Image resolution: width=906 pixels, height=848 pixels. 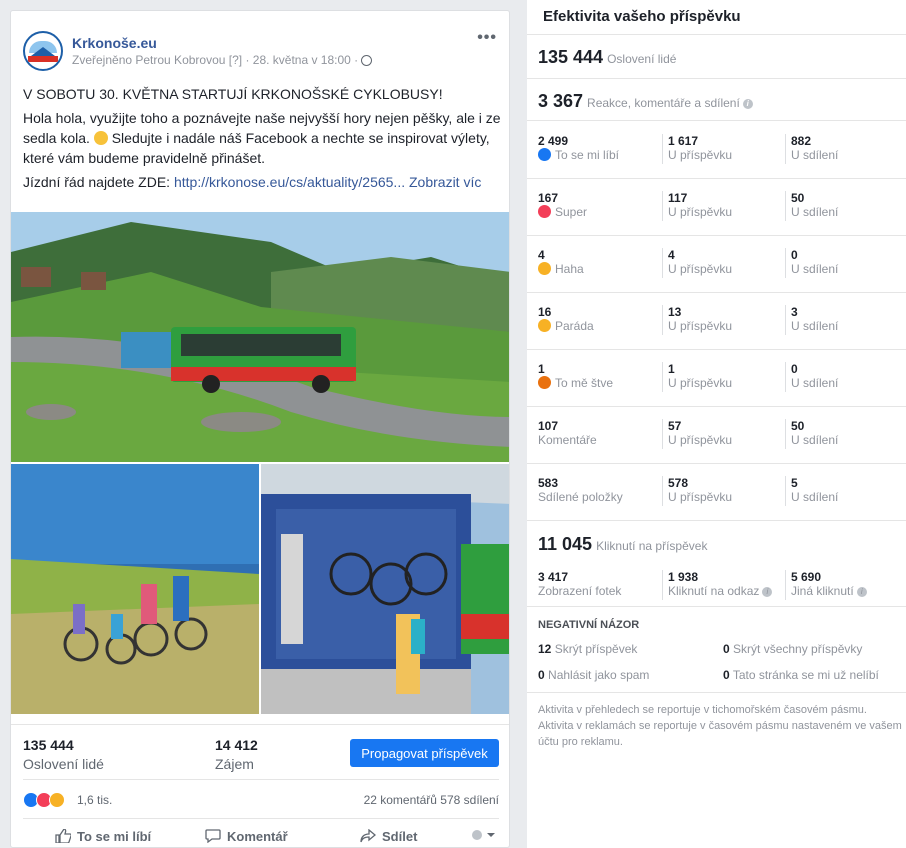 What do you see at coordinates (48, 745) in the screenshot?
I see `reach-value: 135 444` at bounding box center [48, 745].